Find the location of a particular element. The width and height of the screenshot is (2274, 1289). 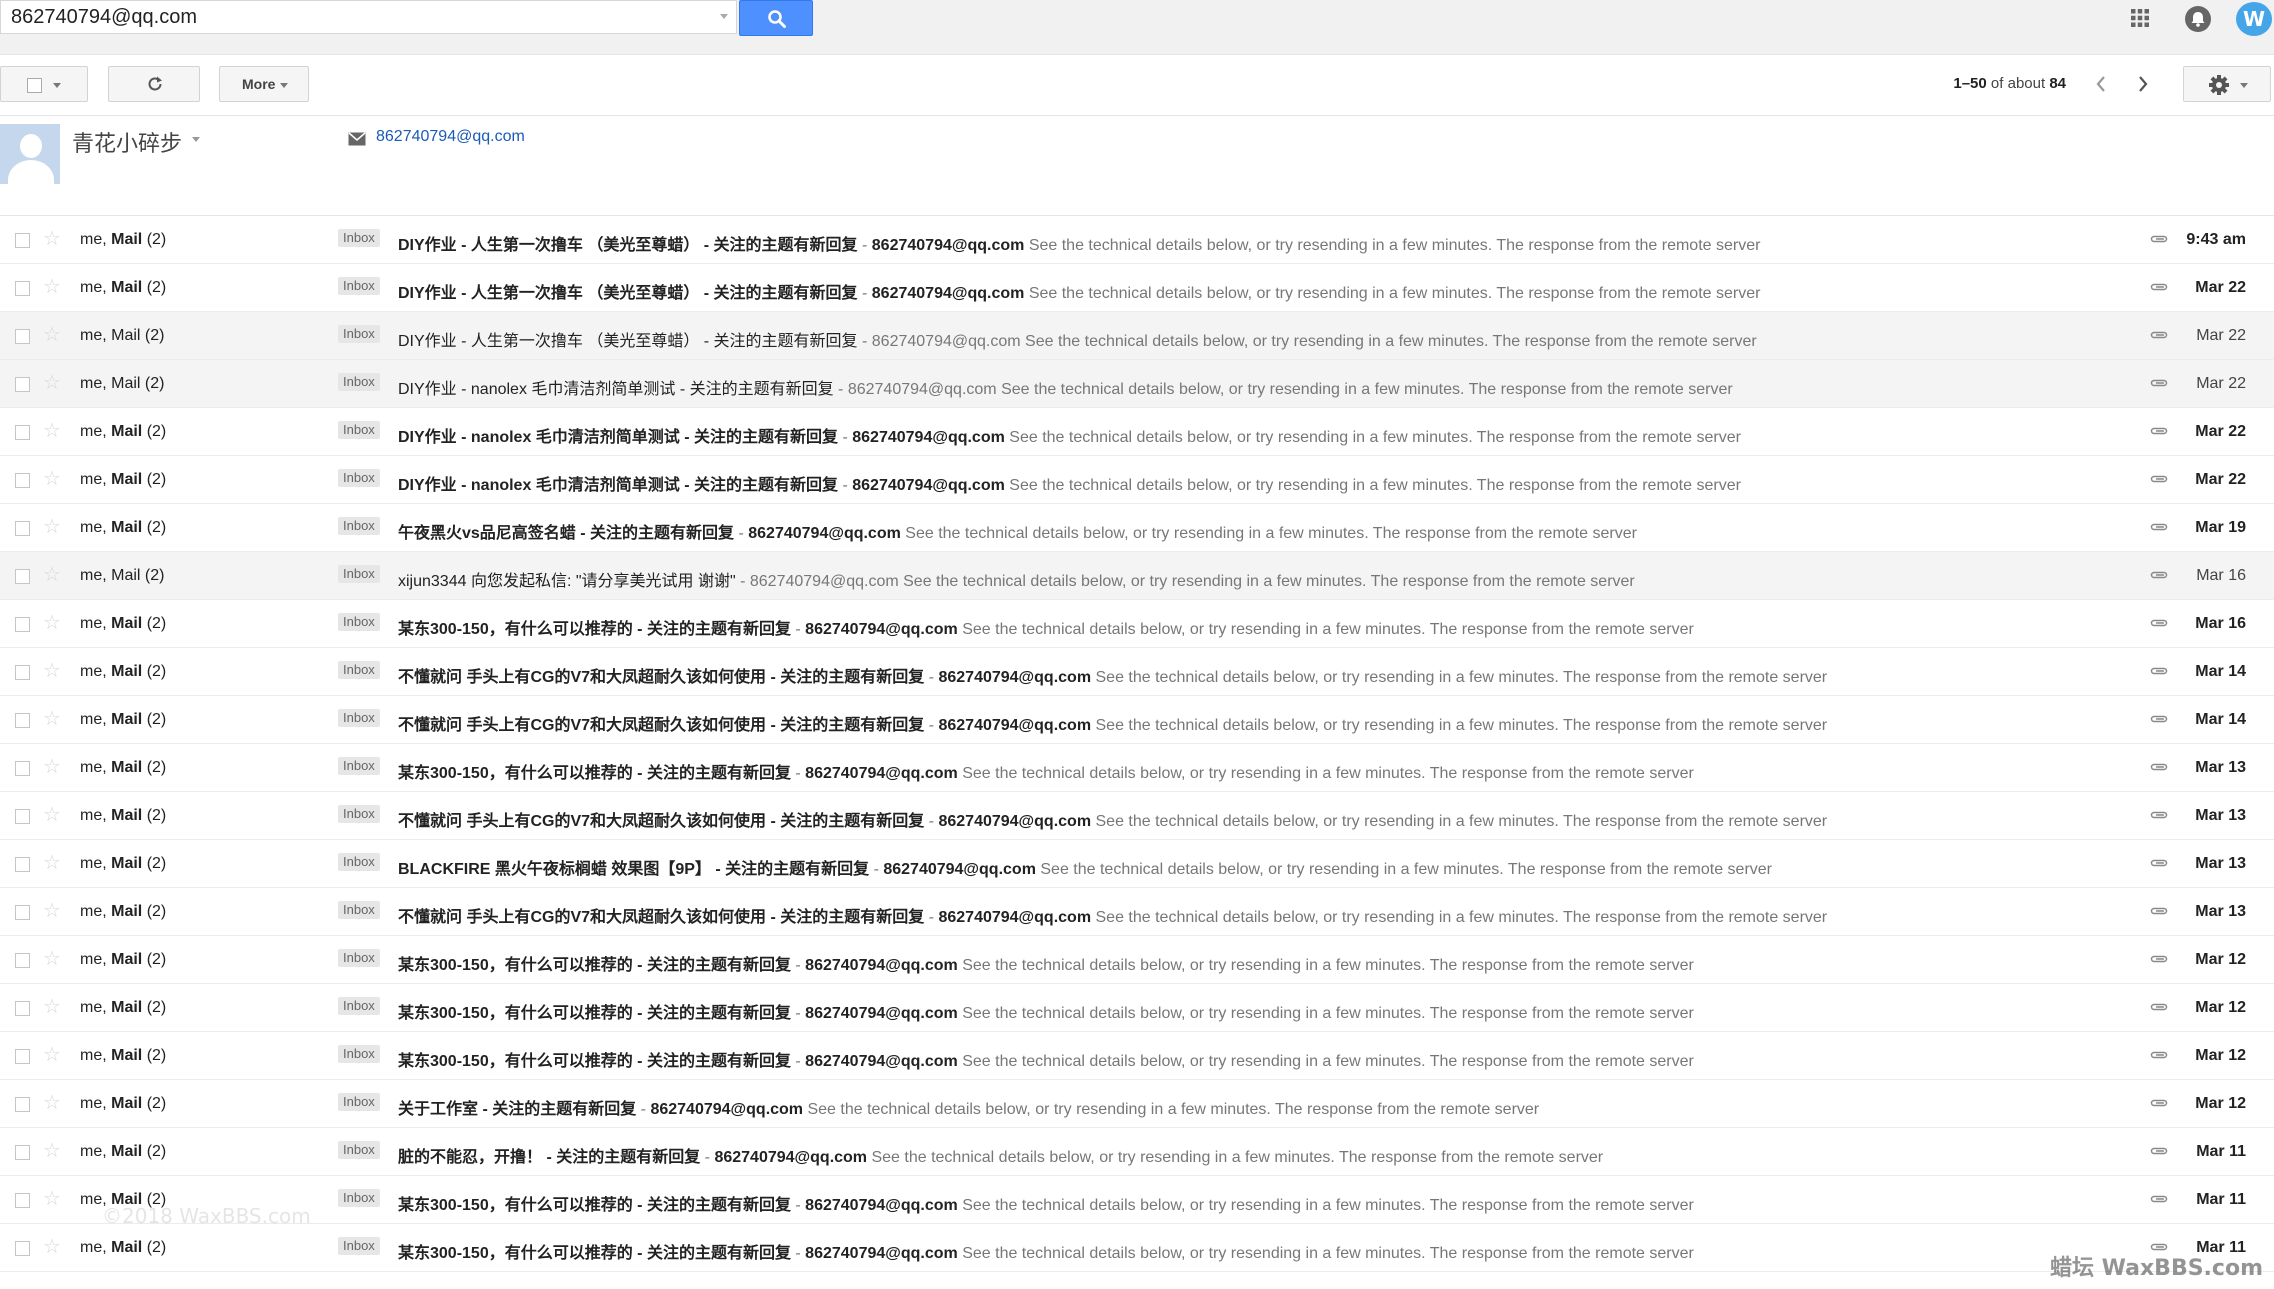

search-box is located at coordinates (368, 17).